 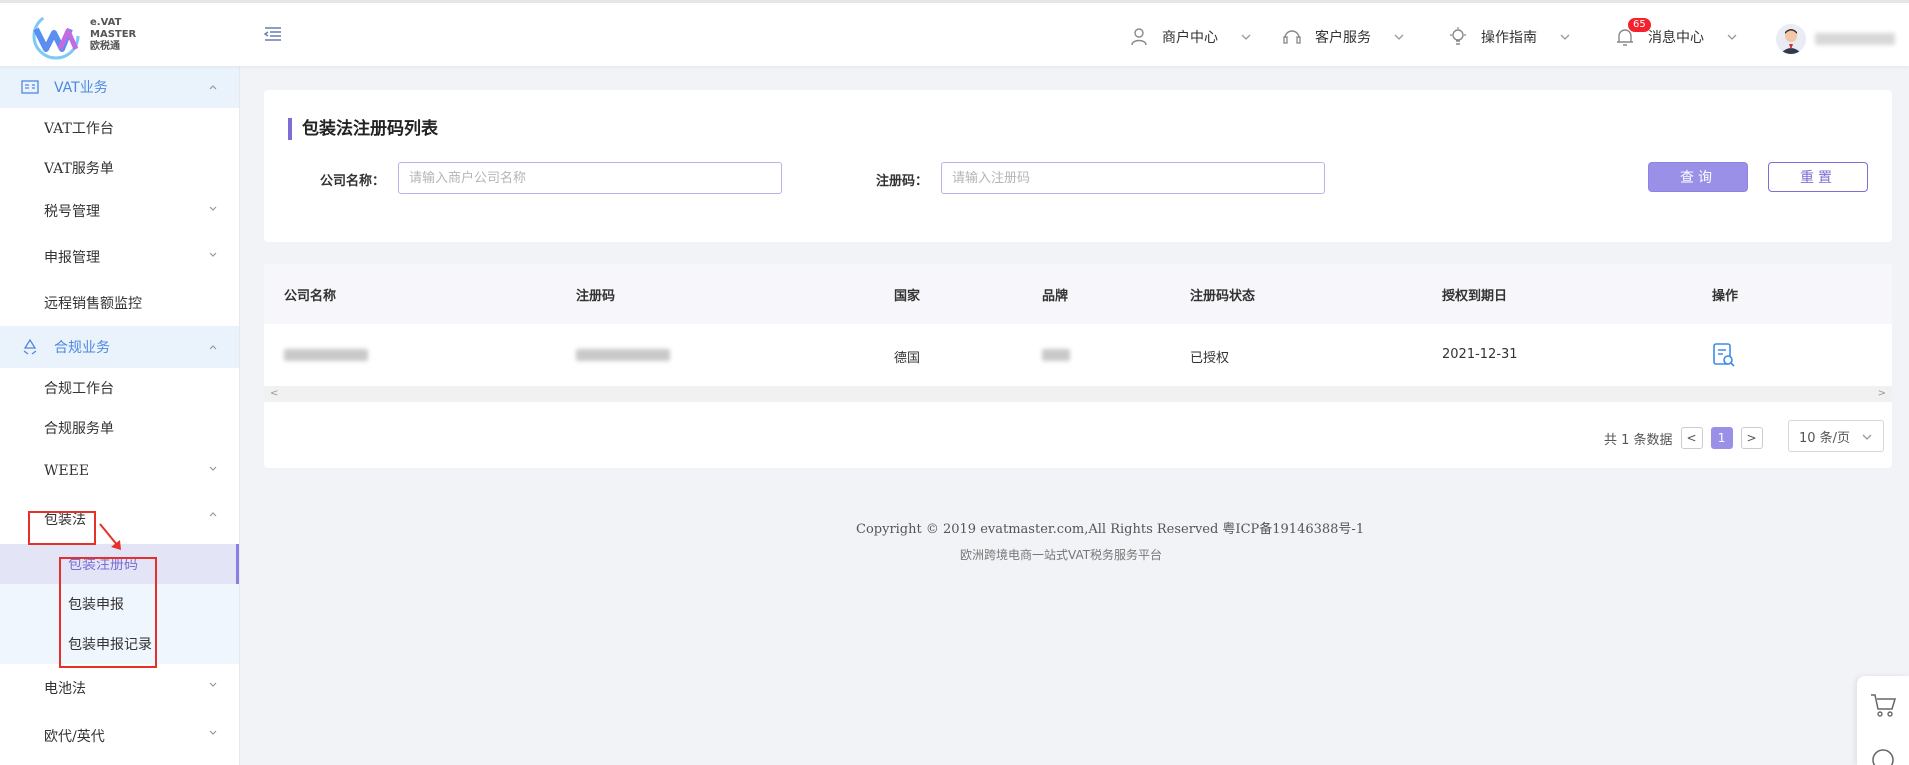 What do you see at coordinates (119, 428) in the screenshot?
I see `sidebar-item-compliance-orders: 合规服务单` at bounding box center [119, 428].